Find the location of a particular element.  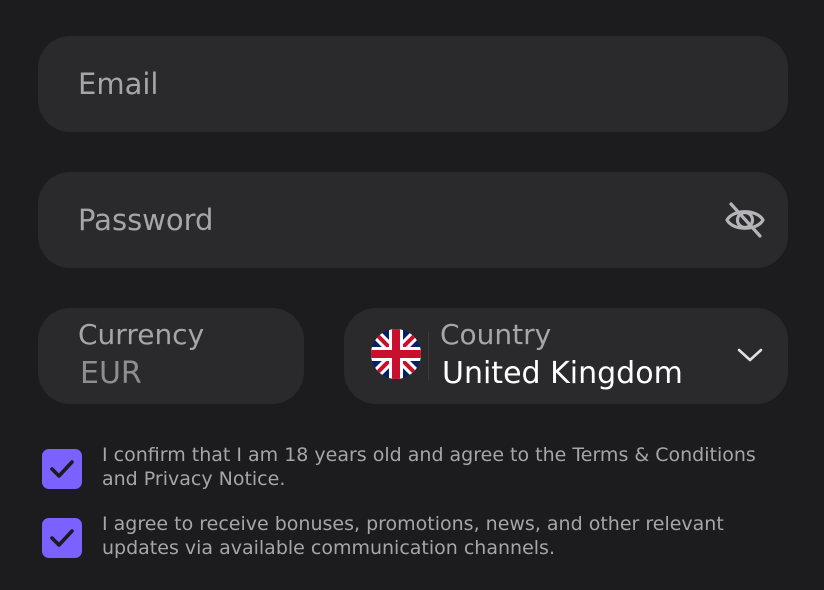

password-field: Password is located at coordinates (413, 220).